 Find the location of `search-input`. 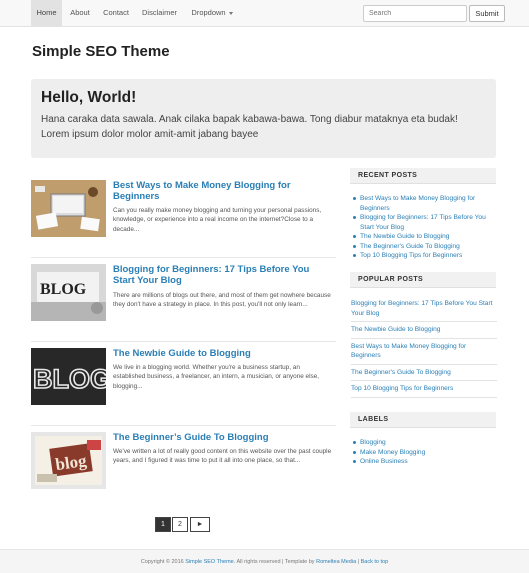

search-input is located at coordinates (415, 13).